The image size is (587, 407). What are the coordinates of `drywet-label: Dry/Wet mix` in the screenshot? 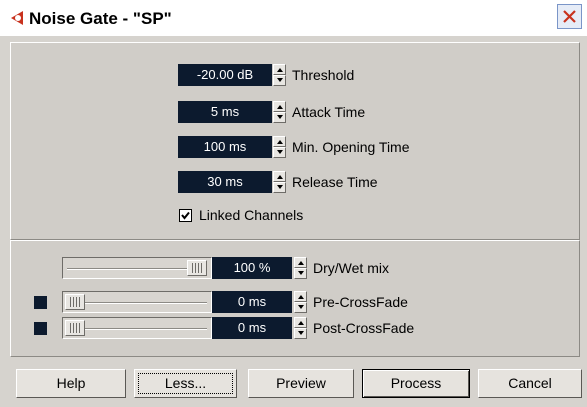 It's located at (351, 268).